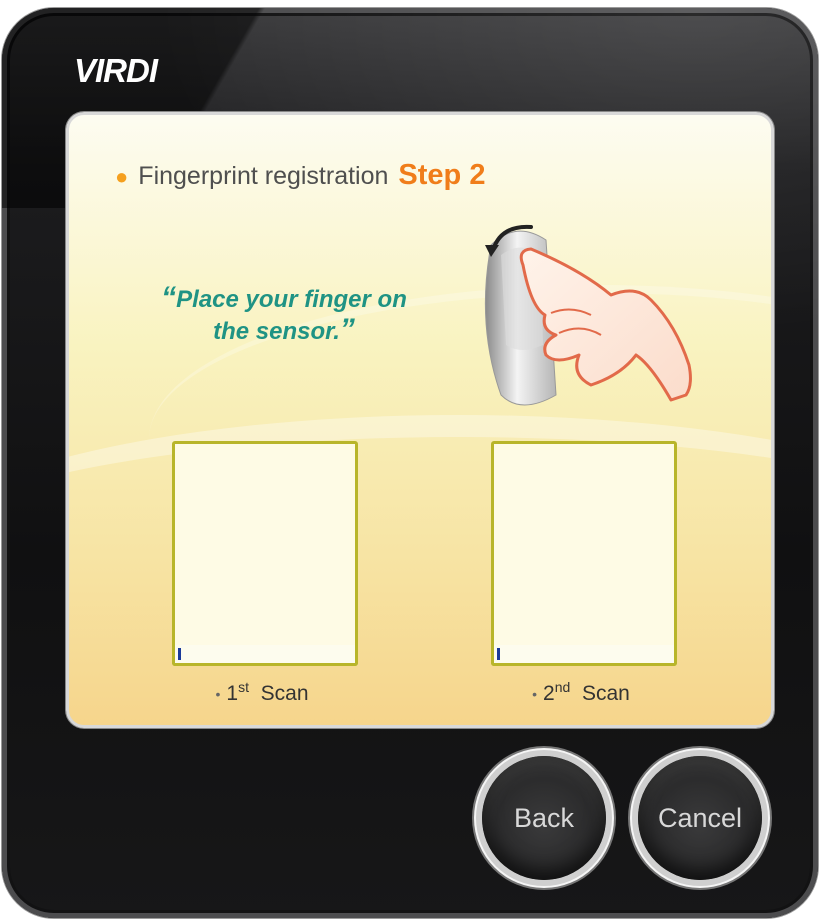 The image size is (820, 922). What do you see at coordinates (232, 693) in the screenshot?
I see `scan-number: 1` at bounding box center [232, 693].